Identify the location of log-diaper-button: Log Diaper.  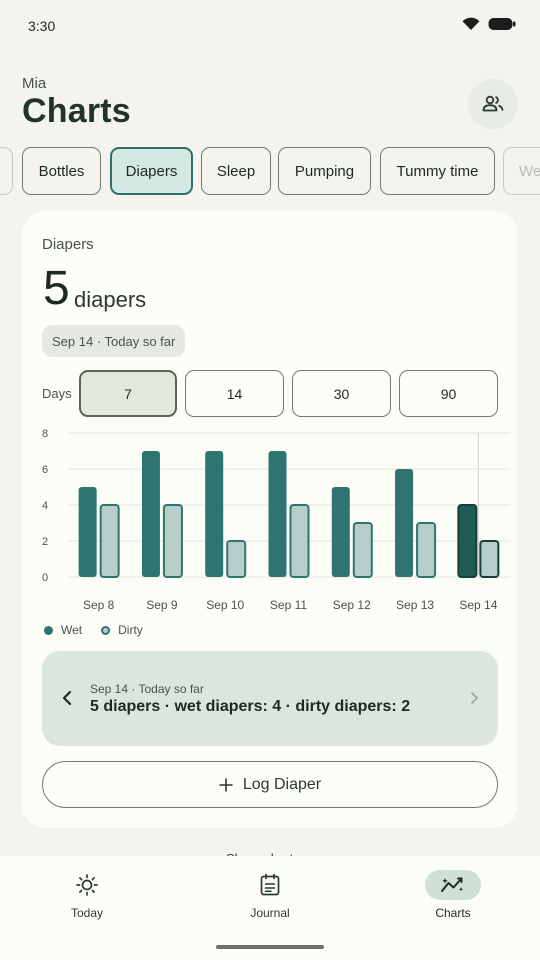
(270, 784).